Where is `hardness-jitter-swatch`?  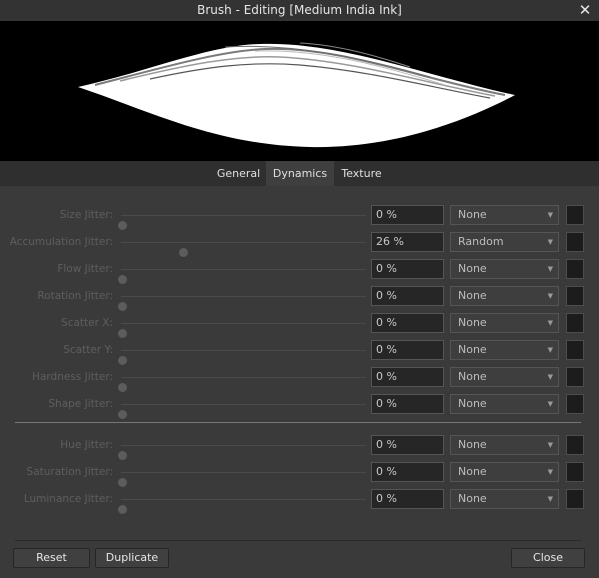
hardness-jitter-swatch is located at coordinates (575, 377).